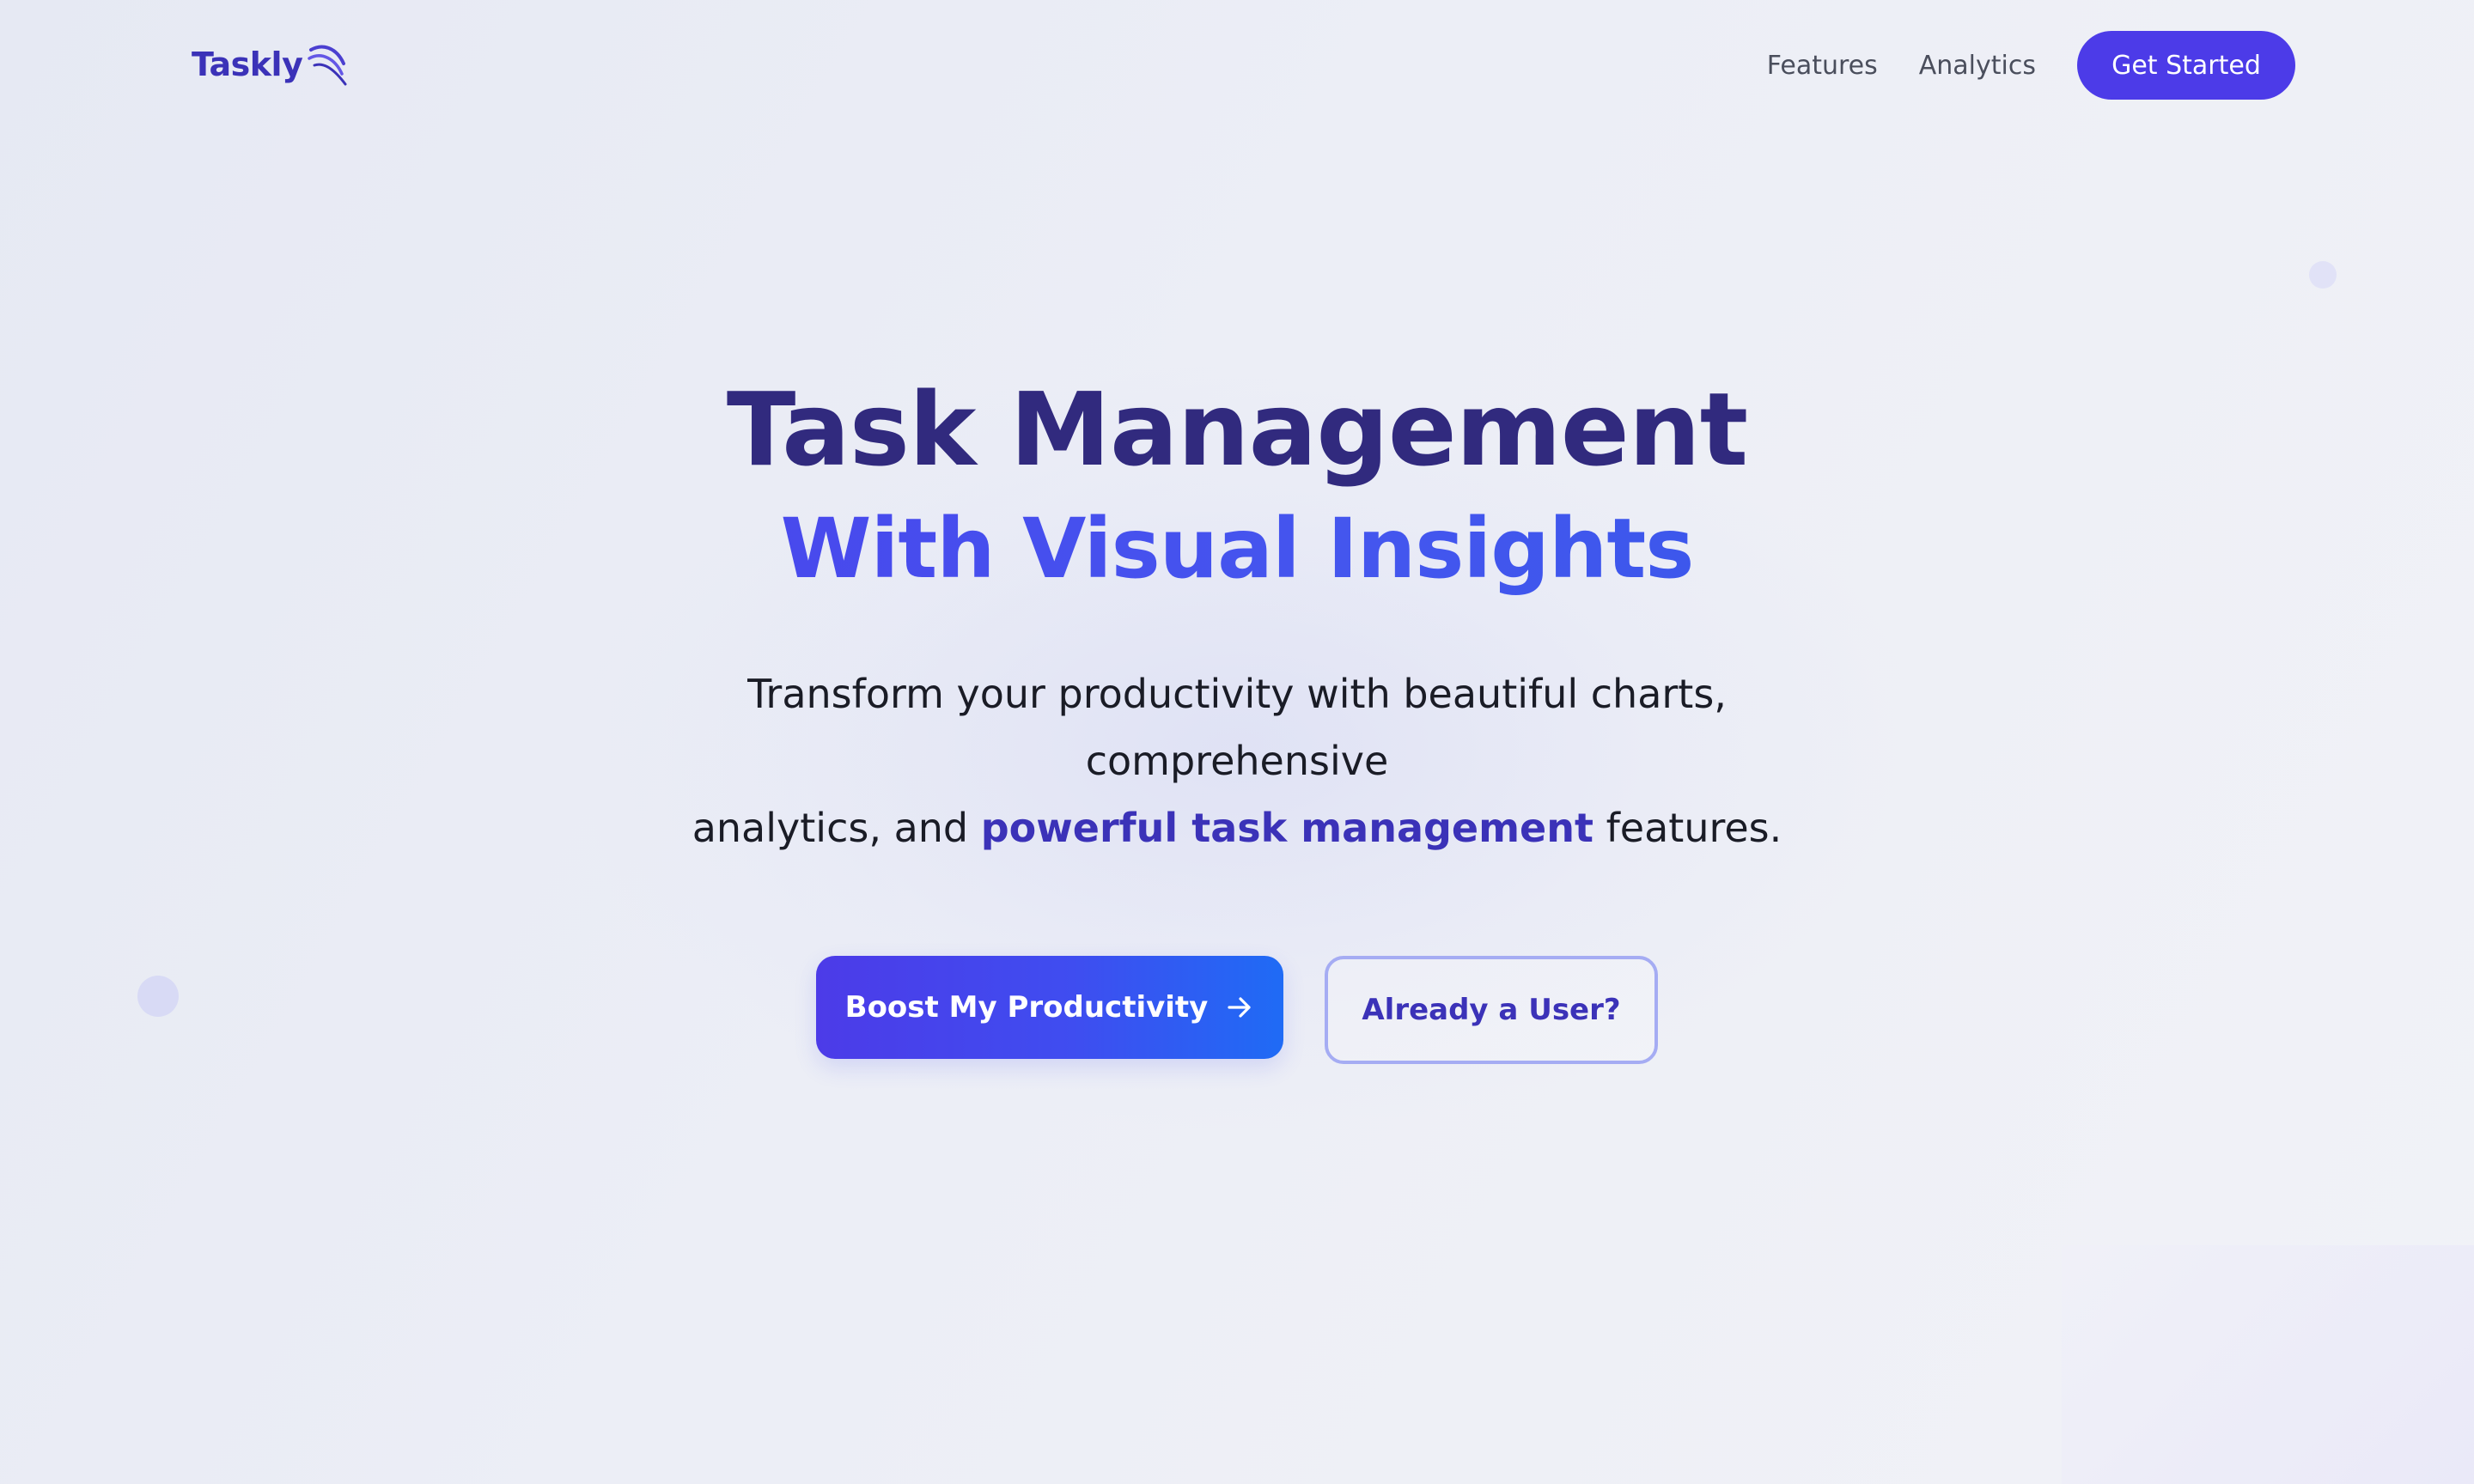 Image resolution: width=2474 pixels, height=1484 pixels. I want to click on swoosh-icon, so click(328, 65).